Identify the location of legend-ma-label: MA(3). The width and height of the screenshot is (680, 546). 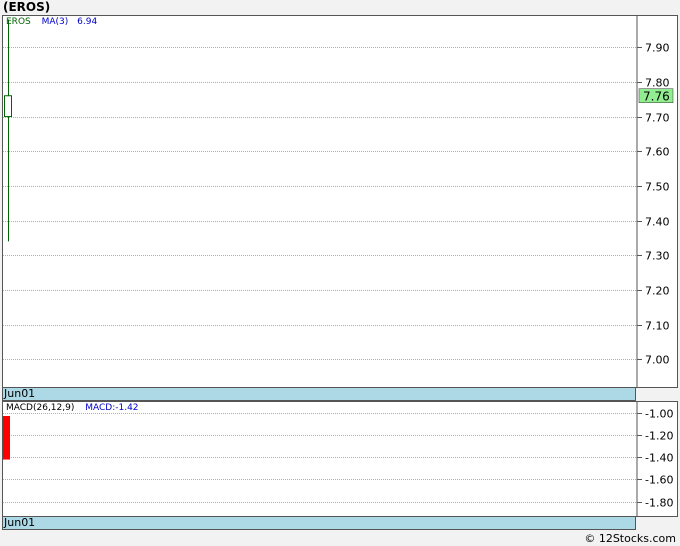
(55, 22).